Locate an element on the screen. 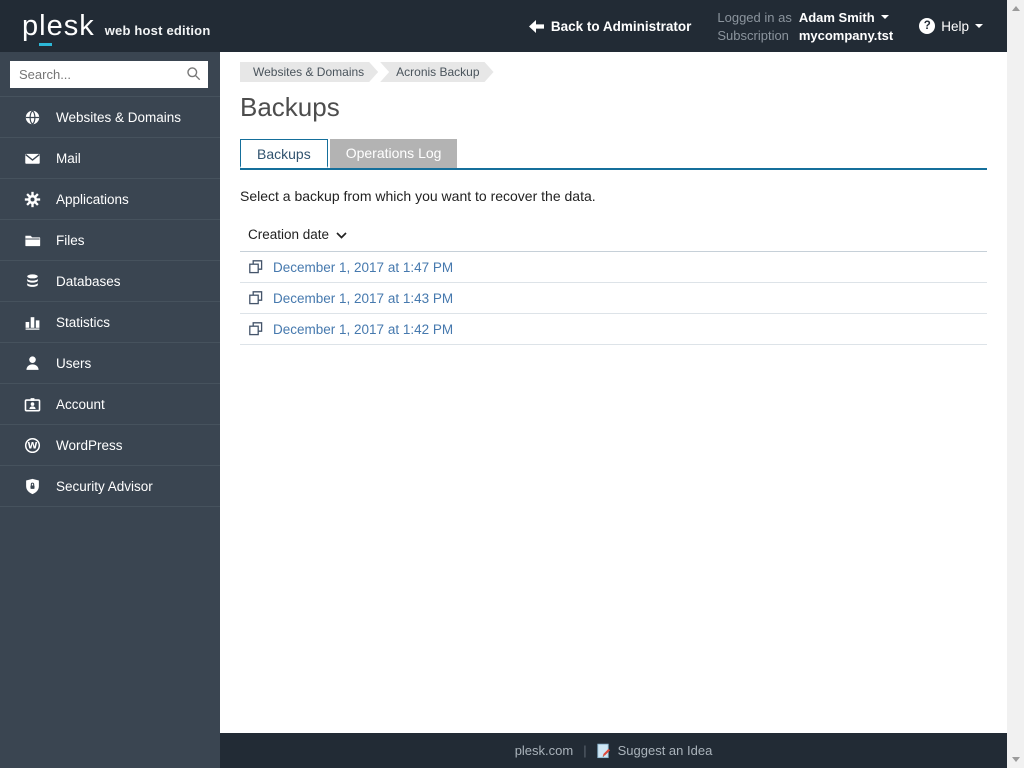 Image resolution: width=1024 pixels, height=768 pixels. globe-icon is located at coordinates (32, 117).